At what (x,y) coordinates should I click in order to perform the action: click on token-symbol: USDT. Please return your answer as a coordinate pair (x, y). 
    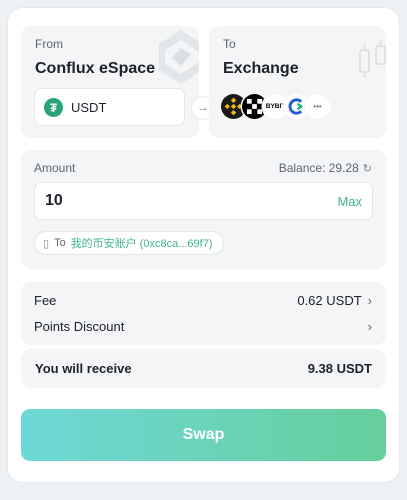
    Looking at the image, I should click on (89, 107).